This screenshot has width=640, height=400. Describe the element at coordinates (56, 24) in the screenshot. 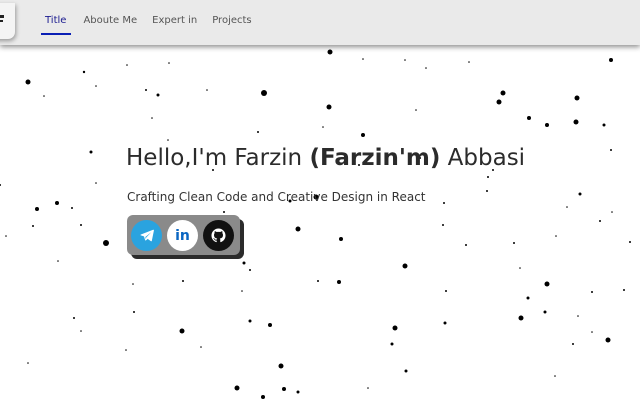

I see `nav-item-title: Title` at that location.